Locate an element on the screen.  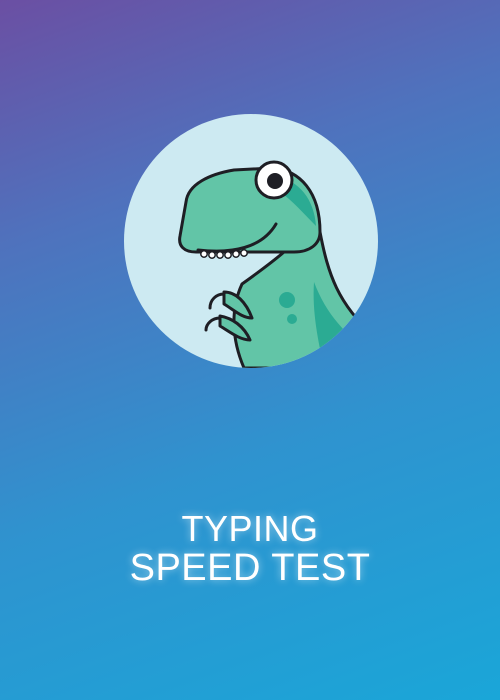
dino-pupil is located at coordinates (275, 181).